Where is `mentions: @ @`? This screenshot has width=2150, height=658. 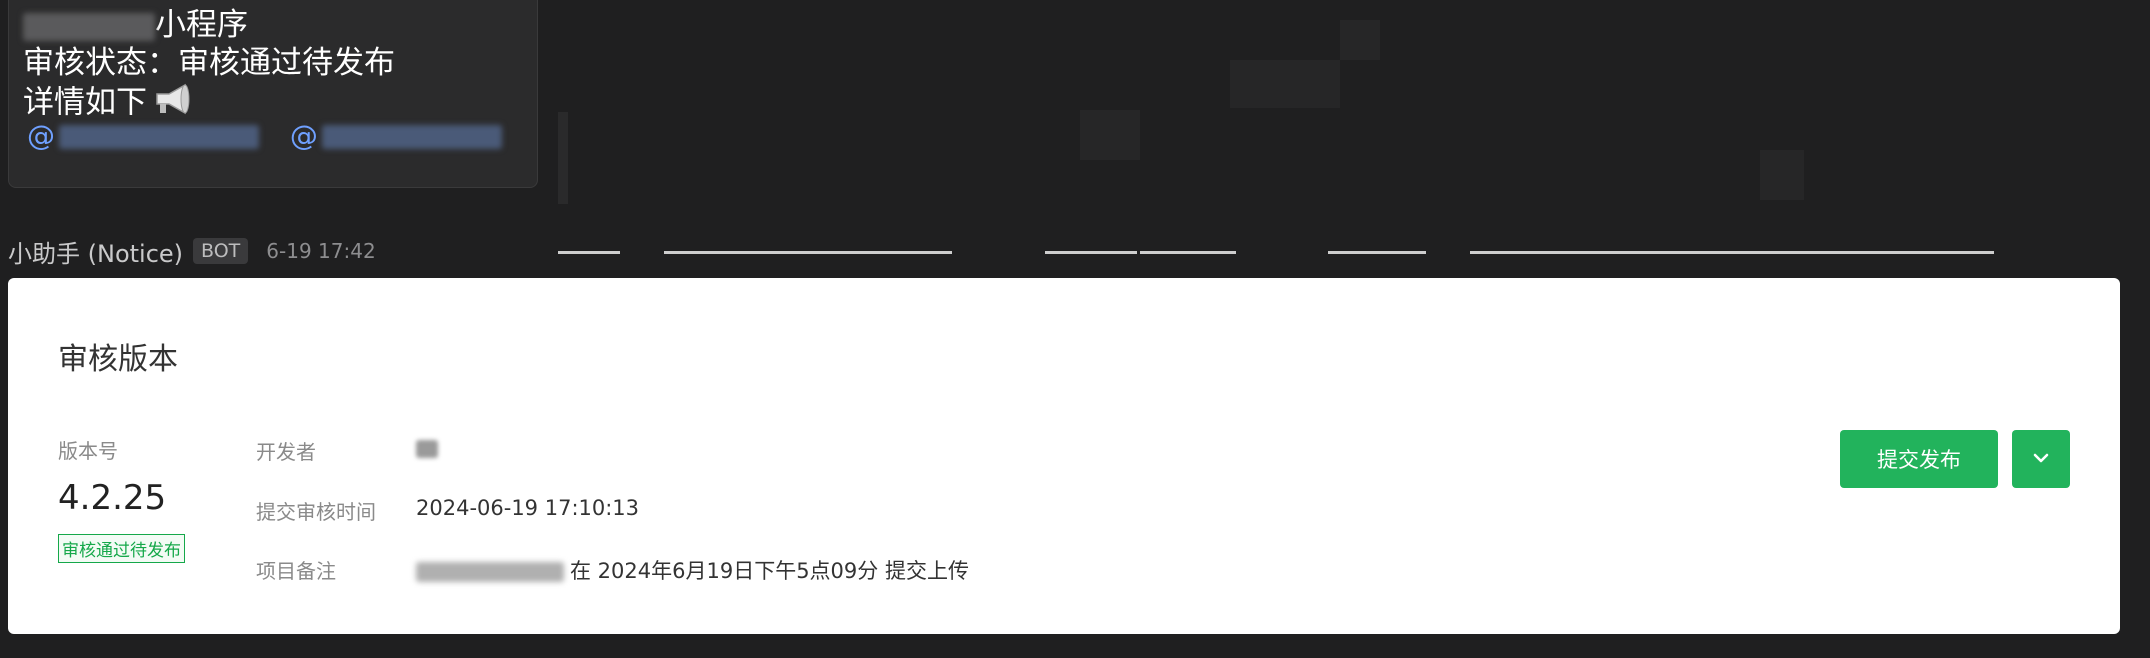 mentions: @ @ is located at coordinates (264, 135).